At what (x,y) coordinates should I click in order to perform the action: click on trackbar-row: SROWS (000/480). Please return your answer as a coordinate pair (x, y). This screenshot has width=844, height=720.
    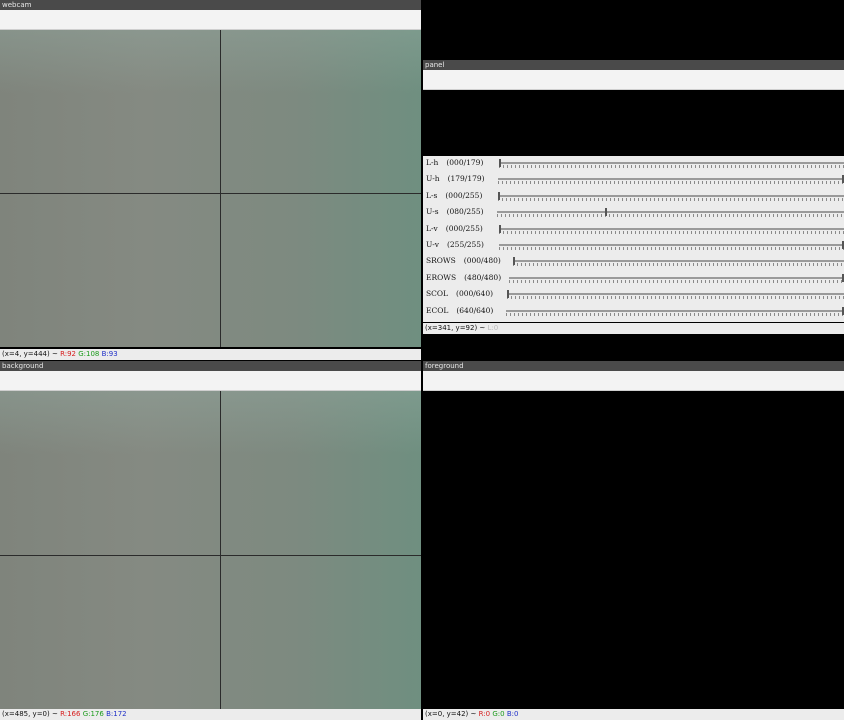
    Looking at the image, I should click on (633, 262).